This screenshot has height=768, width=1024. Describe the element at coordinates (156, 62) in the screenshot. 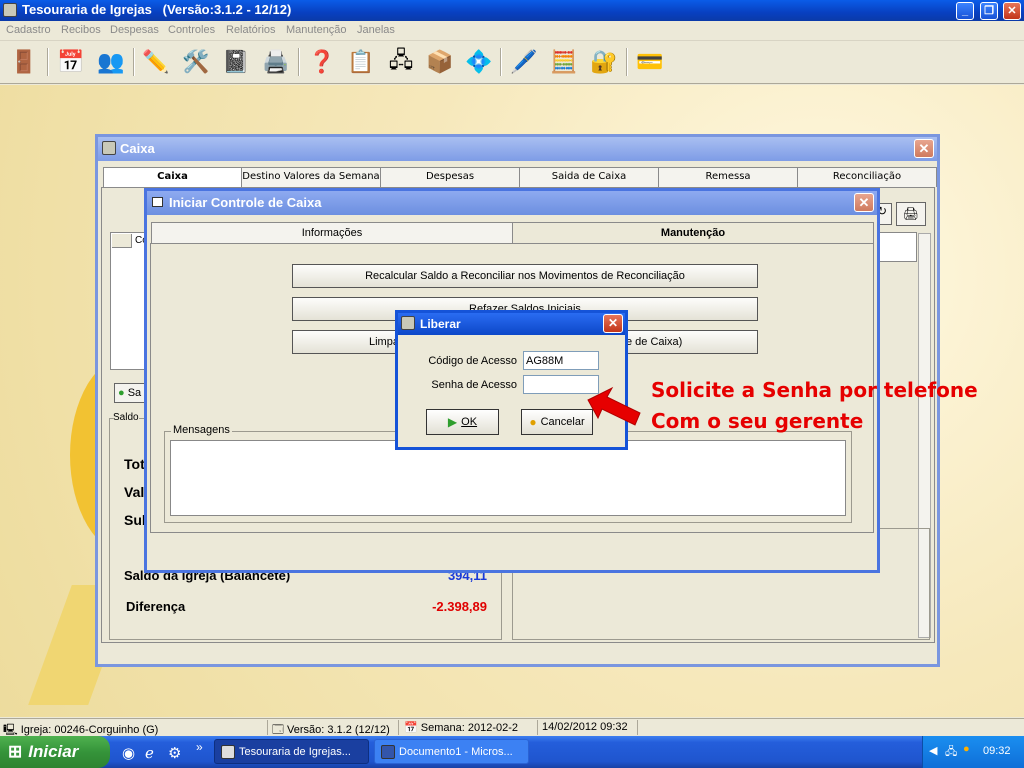

I see `edit-icon: ✏️` at that location.